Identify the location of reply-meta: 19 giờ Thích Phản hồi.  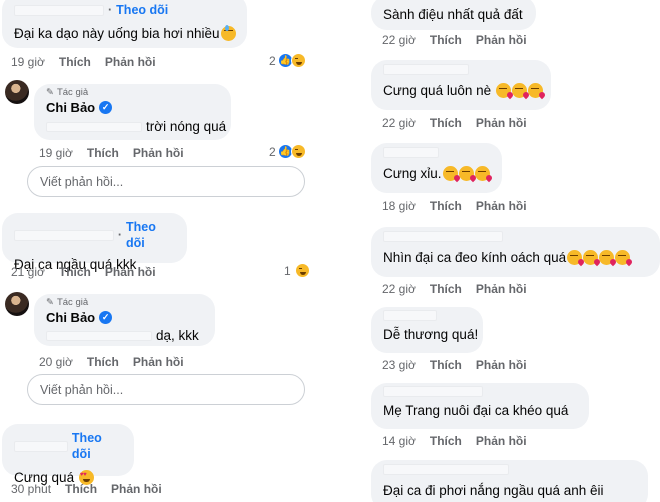
(111, 153).